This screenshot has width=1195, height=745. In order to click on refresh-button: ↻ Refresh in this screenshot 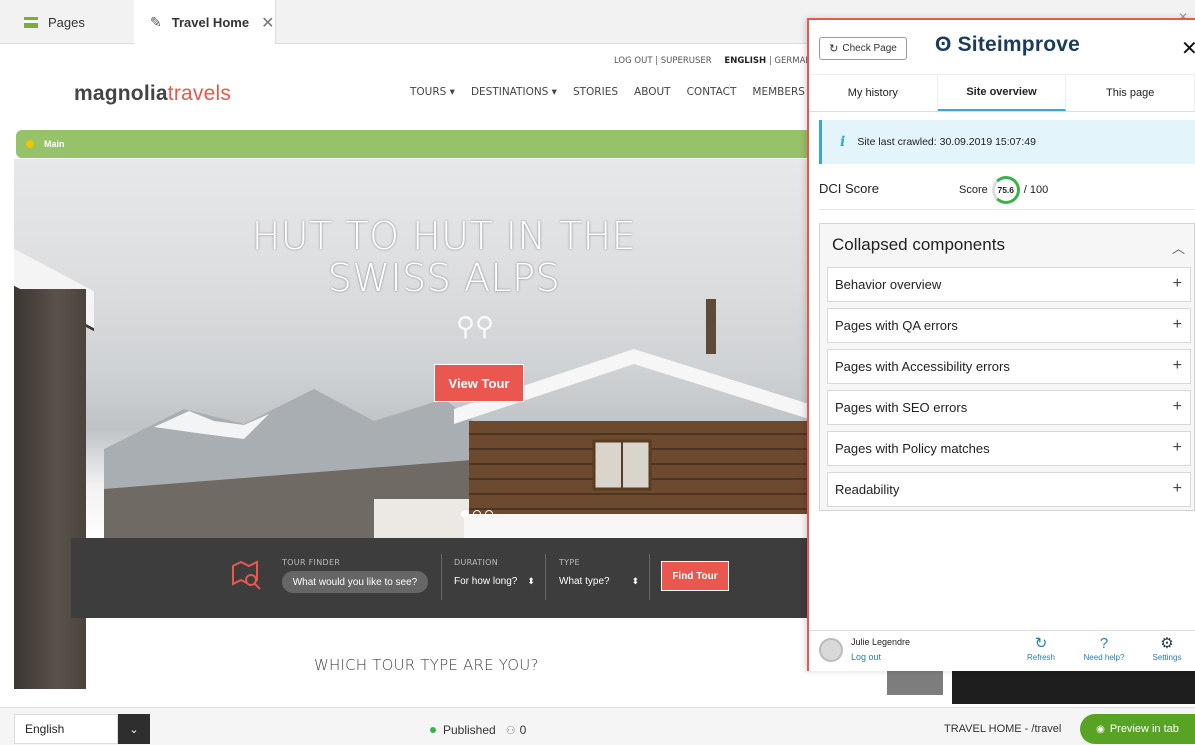, I will do `click(1041, 648)`.